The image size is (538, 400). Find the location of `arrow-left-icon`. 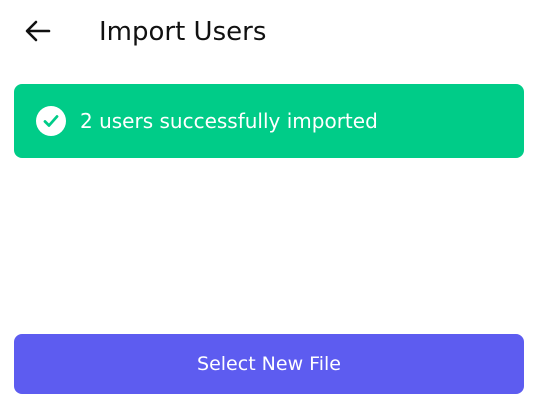

arrow-left-icon is located at coordinates (38, 31).